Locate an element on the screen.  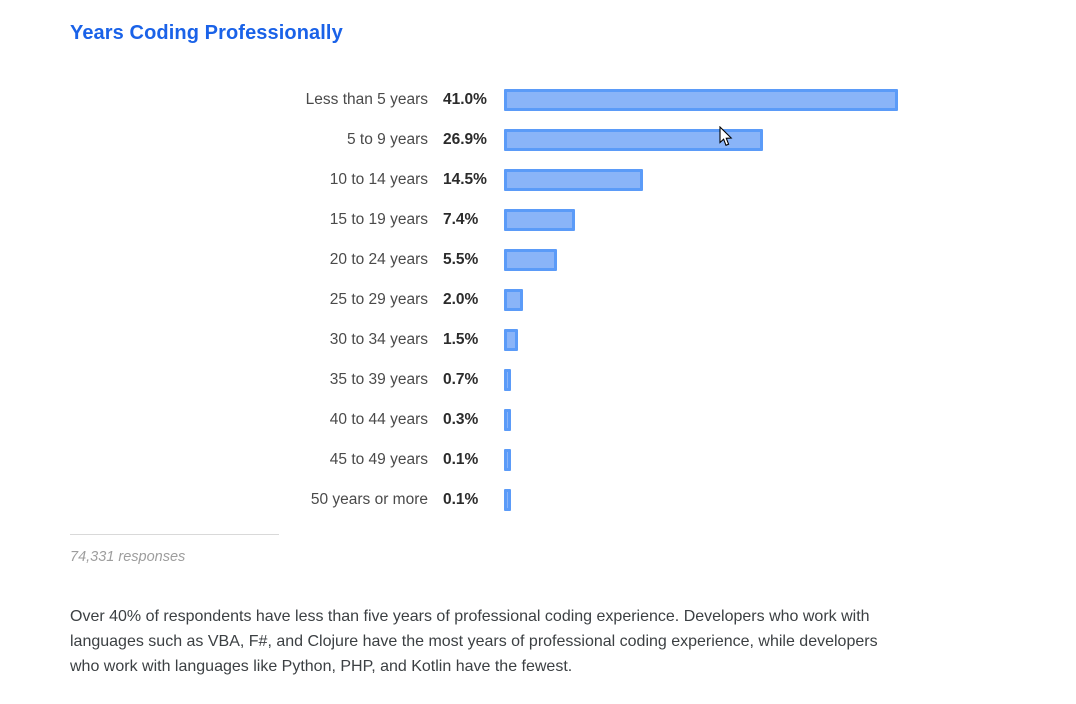
bar-category-label: 10 to 14 years is located at coordinates (378, 179).